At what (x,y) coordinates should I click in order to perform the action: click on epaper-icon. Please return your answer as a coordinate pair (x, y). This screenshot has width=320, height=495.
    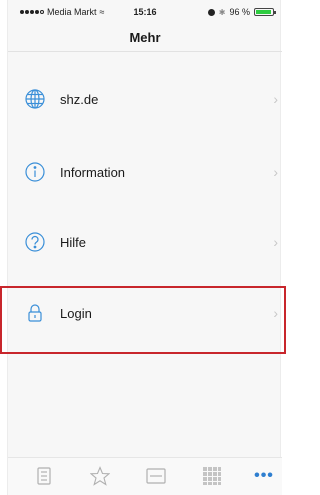
    Looking at the image, I should click on (44, 476).